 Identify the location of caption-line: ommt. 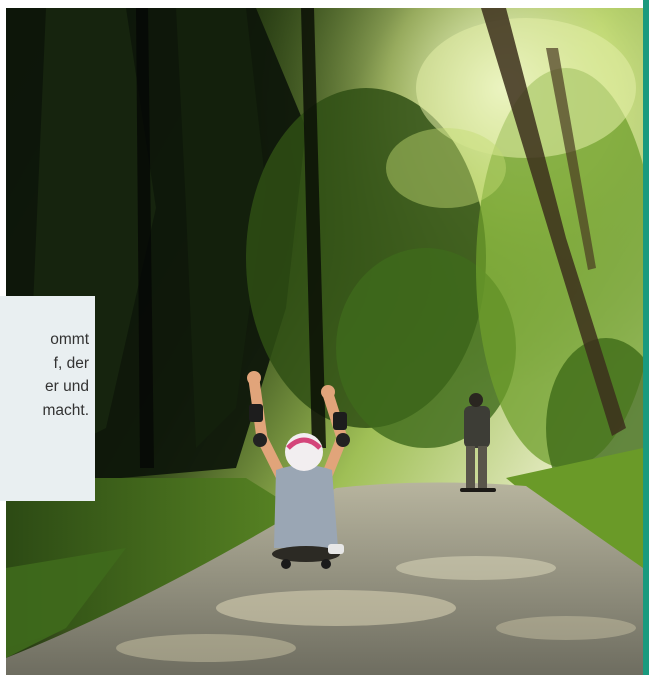
(69, 339).